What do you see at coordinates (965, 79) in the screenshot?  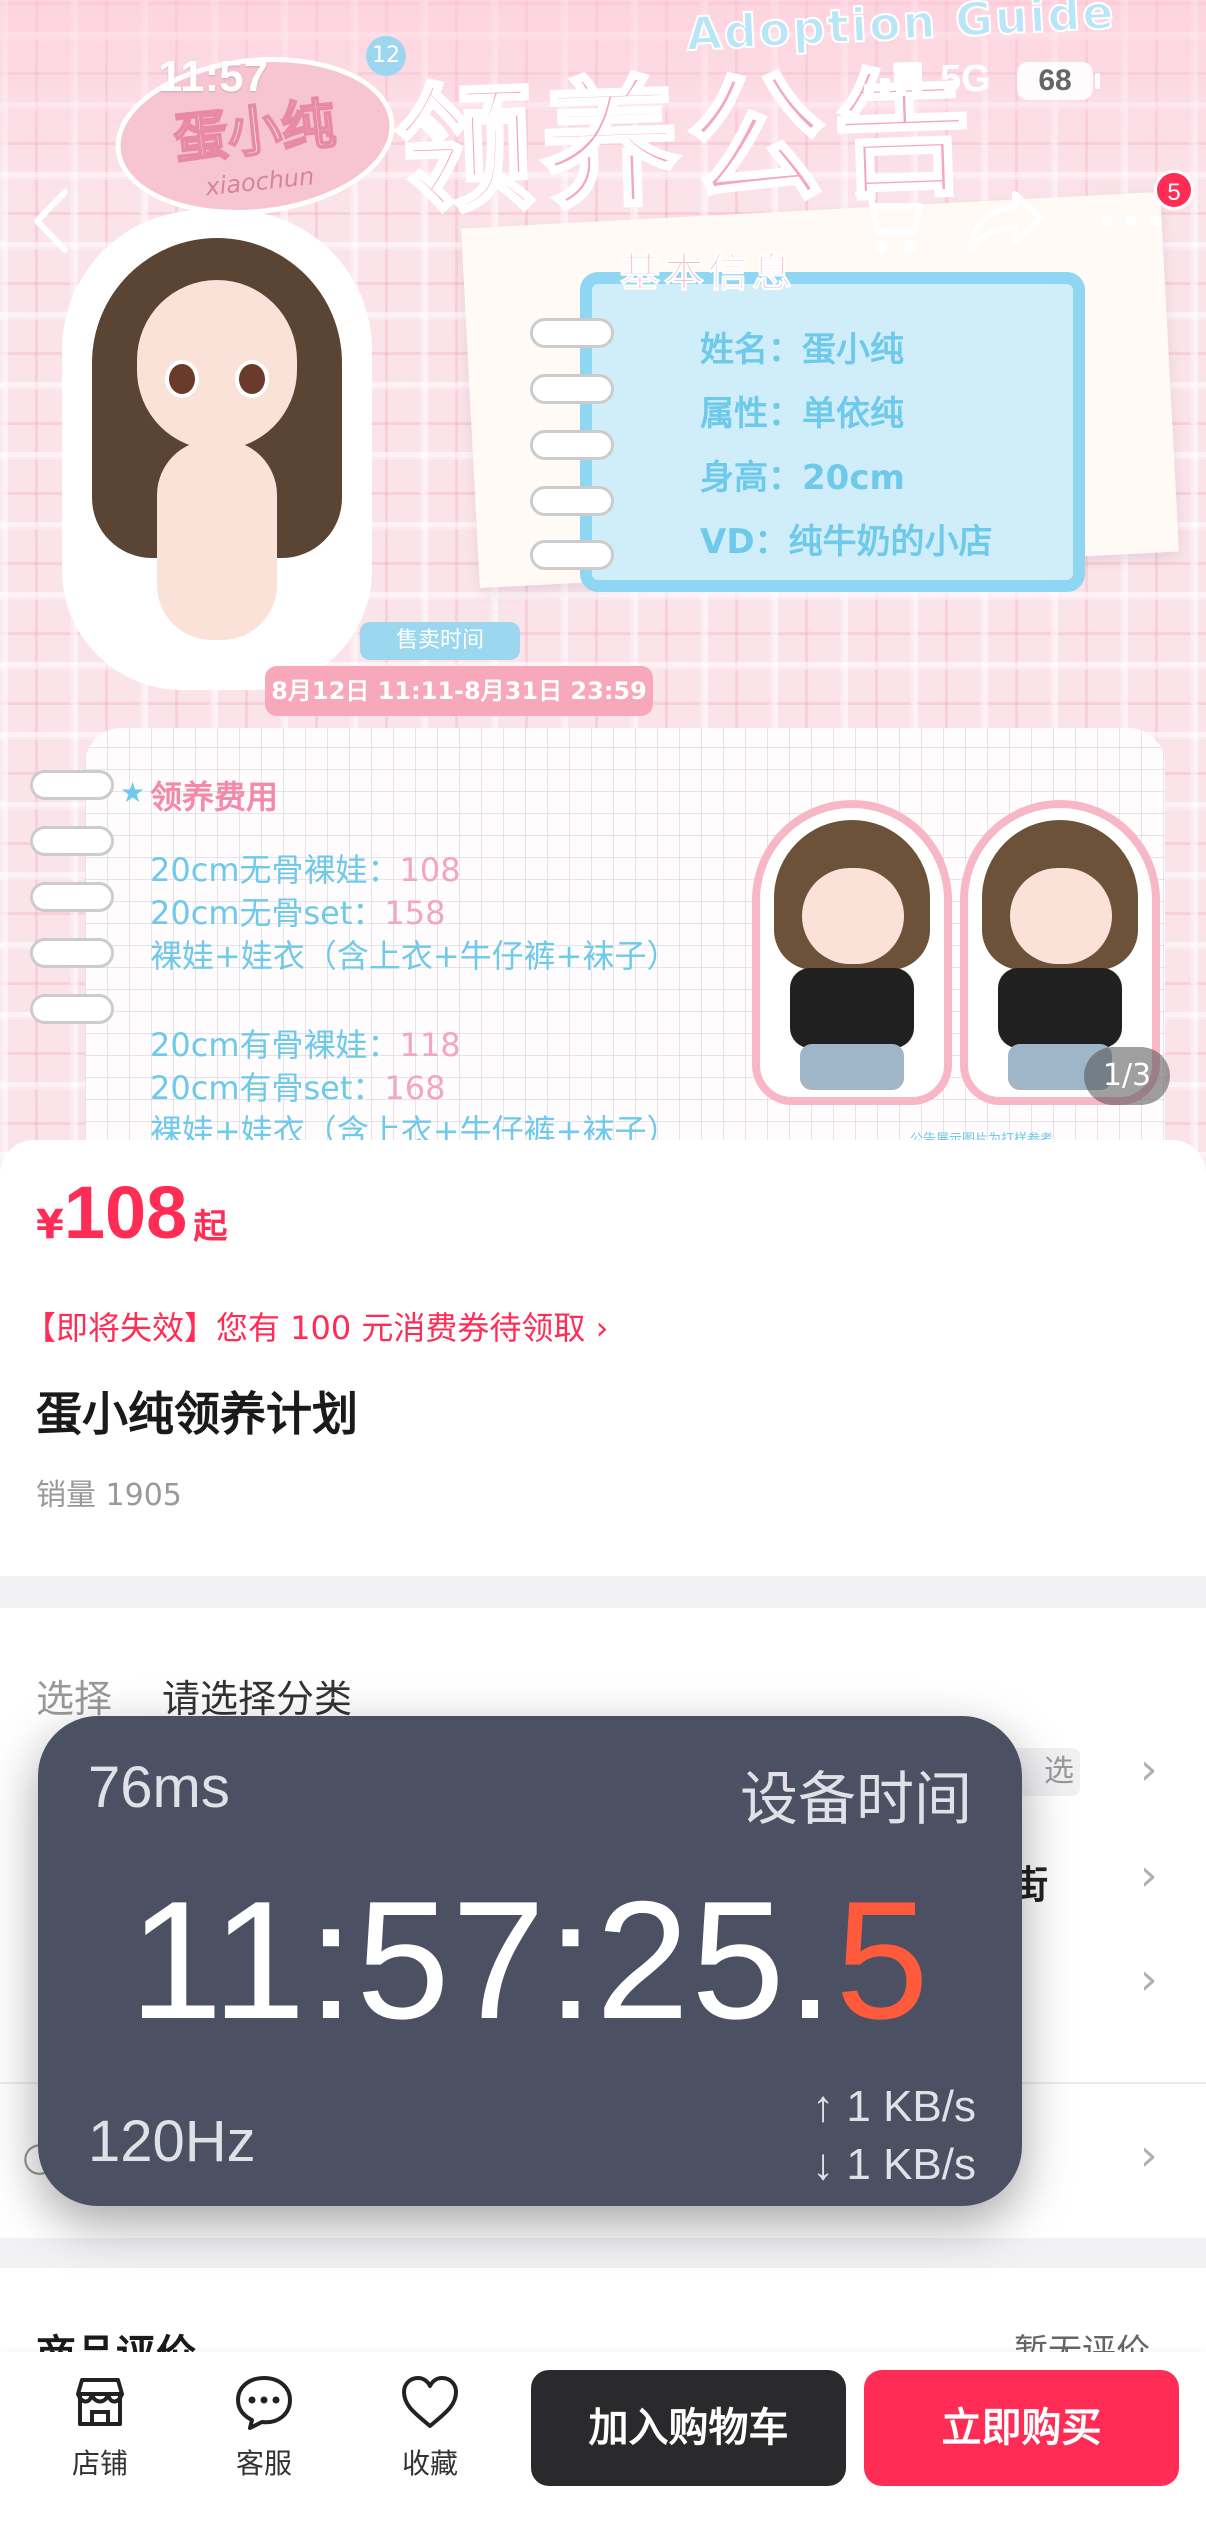 I see `network-type: 5G` at bounding box center [965, 79].